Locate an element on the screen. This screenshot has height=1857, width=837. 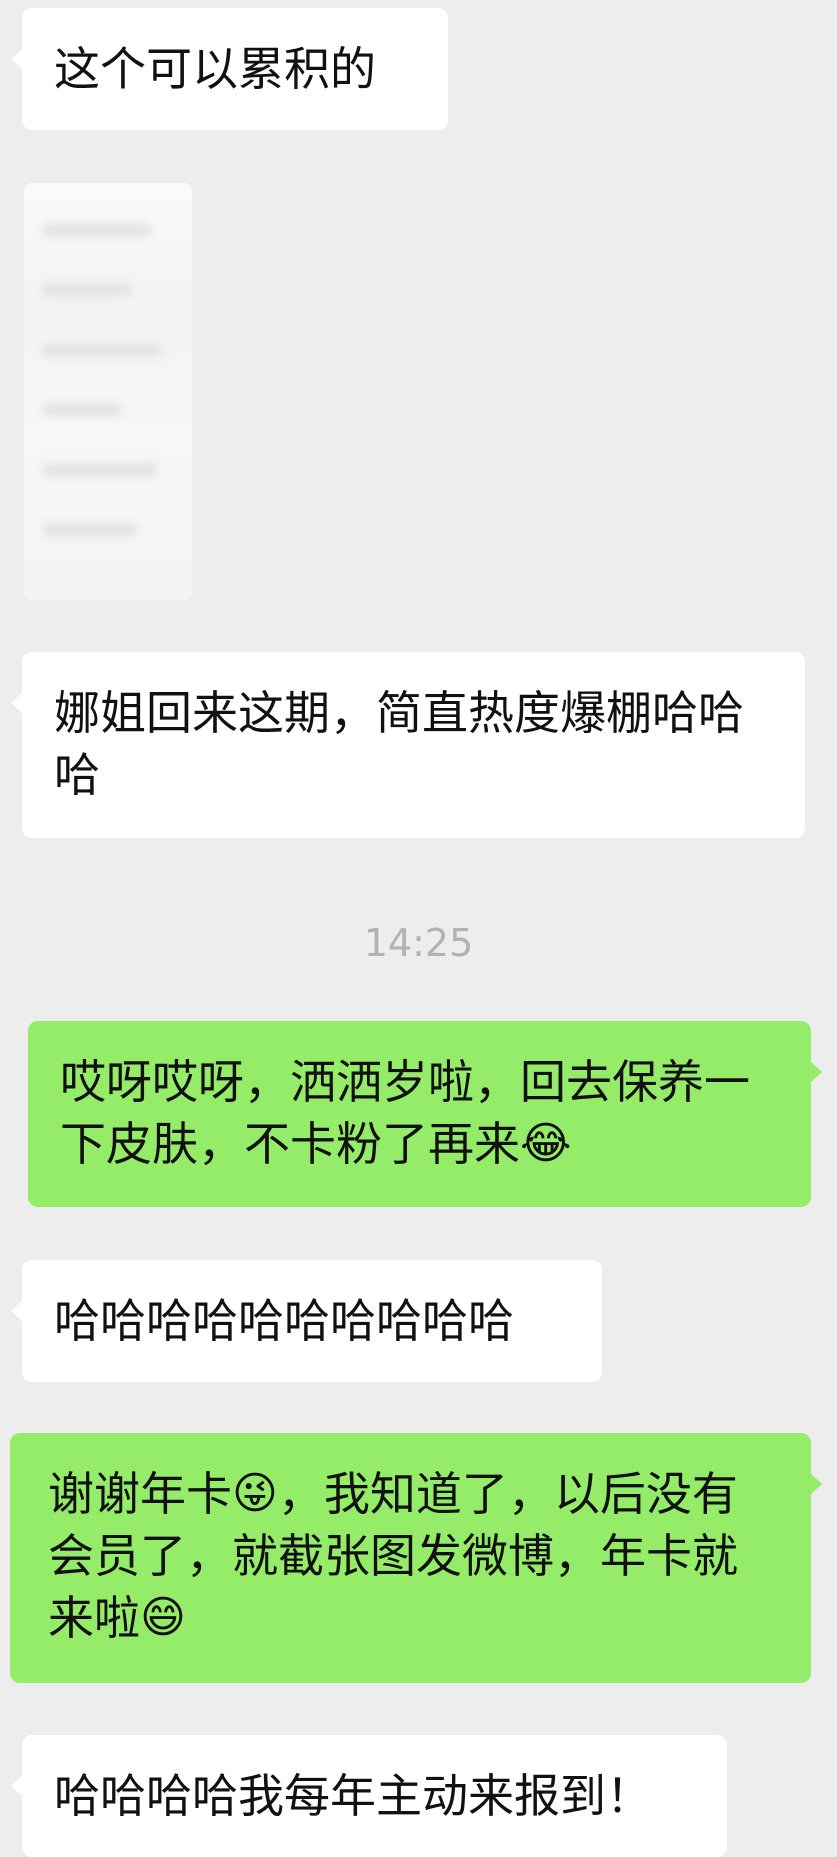
message-text: 这个可以累积的 is located at coordinates (215, 69).